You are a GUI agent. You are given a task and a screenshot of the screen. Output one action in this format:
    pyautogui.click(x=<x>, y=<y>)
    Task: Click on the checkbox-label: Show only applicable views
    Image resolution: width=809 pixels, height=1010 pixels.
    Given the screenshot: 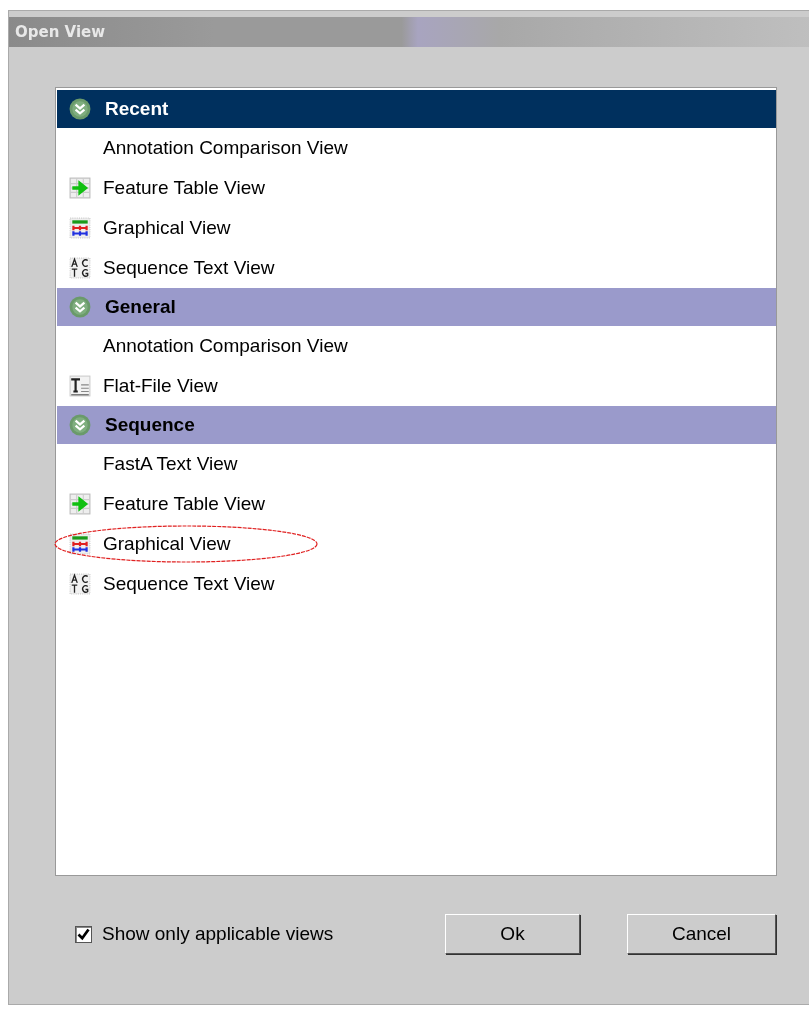 What is the action you would take?
    pyautogui.click(x=218, y=934)
    